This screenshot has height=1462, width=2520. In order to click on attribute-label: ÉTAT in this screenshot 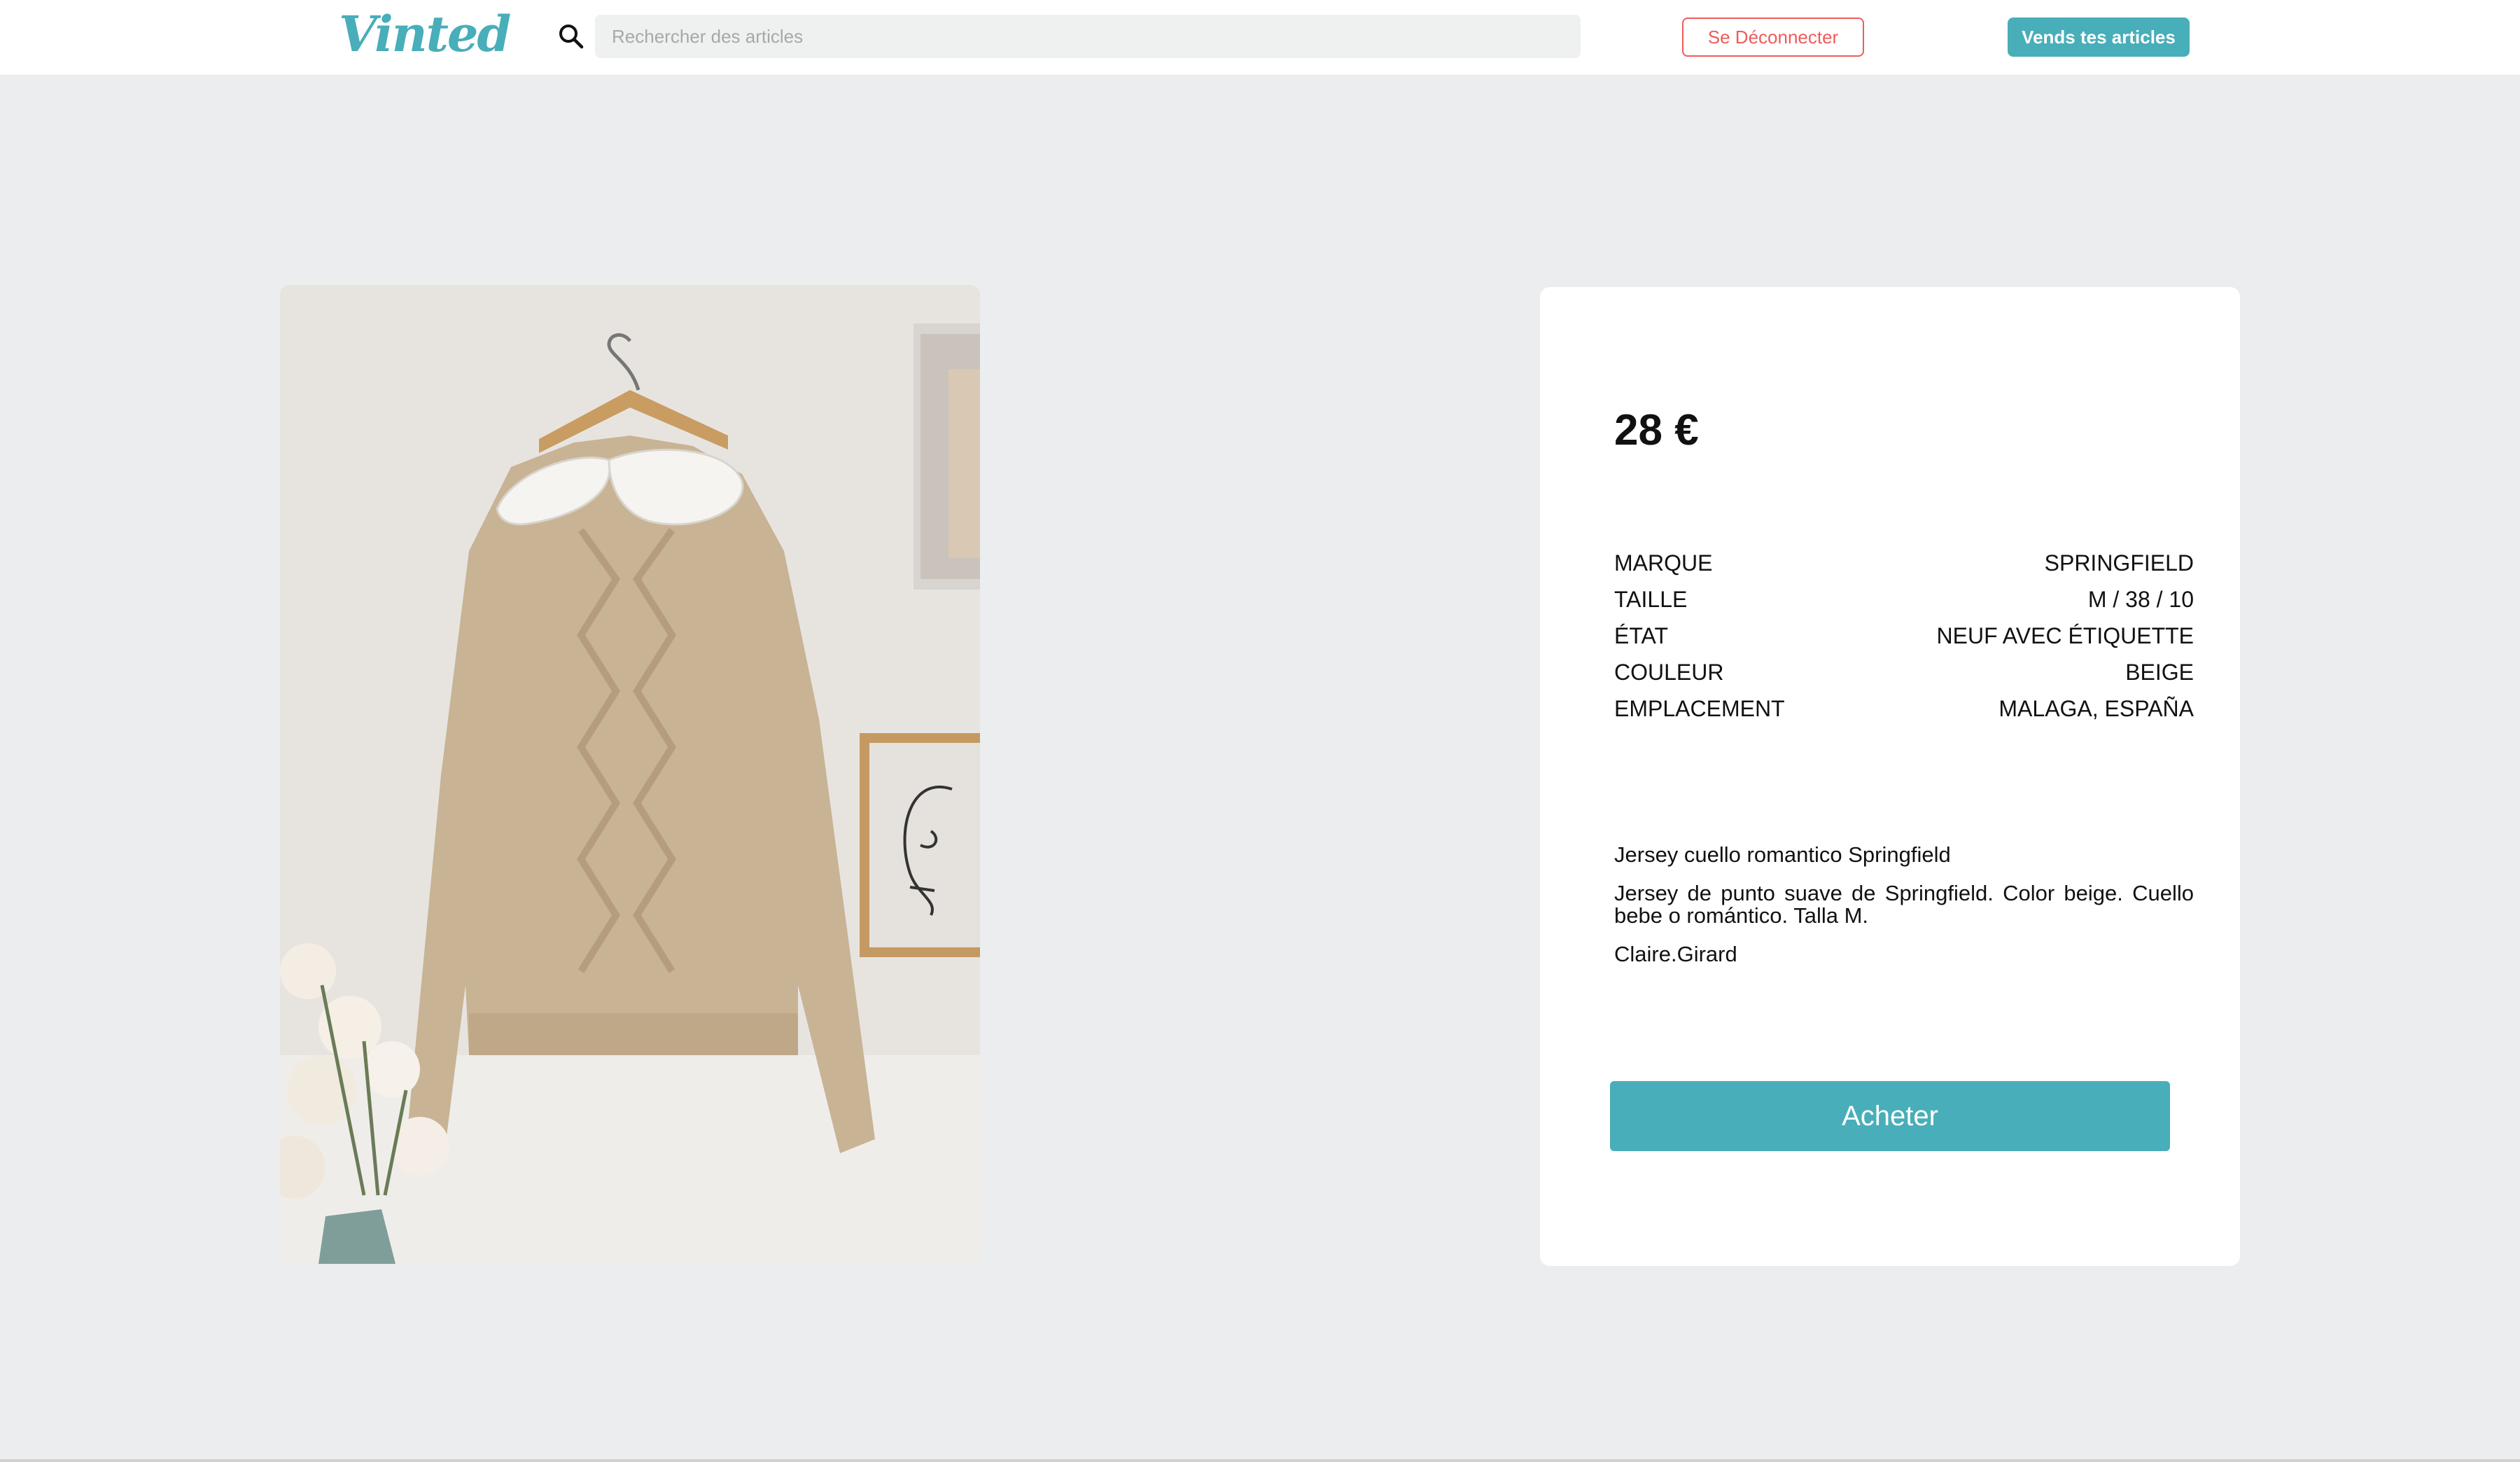, I will do `click(1641, 635)`.